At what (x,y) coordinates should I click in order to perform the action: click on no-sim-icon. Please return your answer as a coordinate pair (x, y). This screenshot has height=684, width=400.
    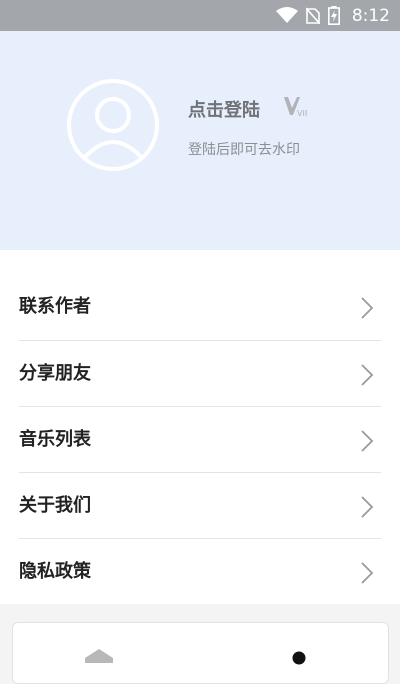
    Looking at the image, I should click on (312, 15).